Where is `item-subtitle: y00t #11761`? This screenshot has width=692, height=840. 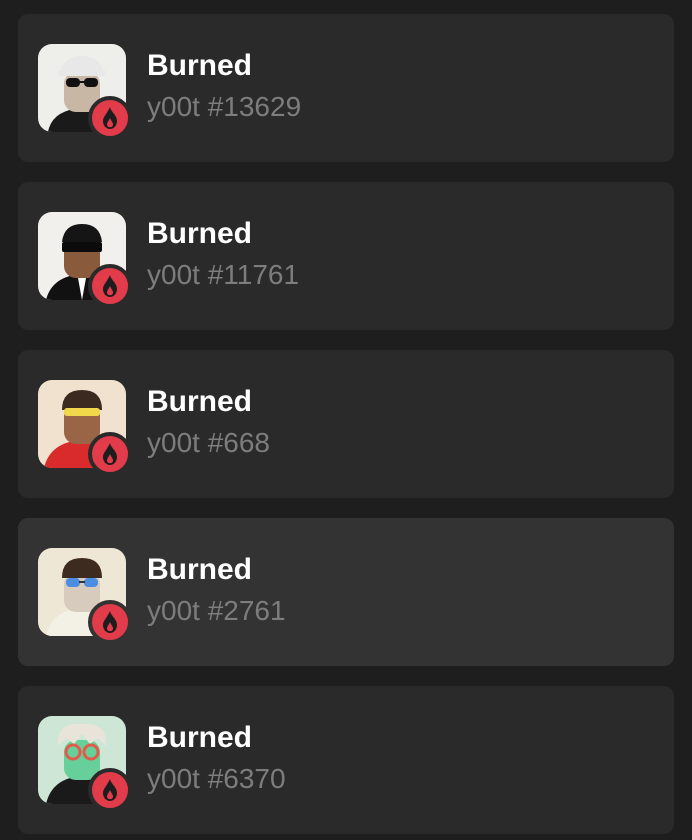 item-subtitle: y00t #11761 is located at coordinates (223, 274).